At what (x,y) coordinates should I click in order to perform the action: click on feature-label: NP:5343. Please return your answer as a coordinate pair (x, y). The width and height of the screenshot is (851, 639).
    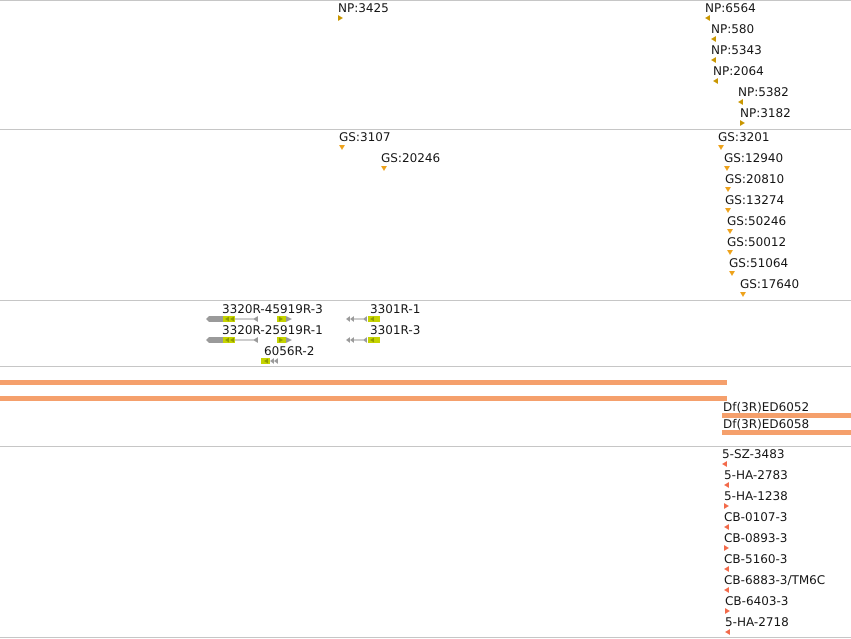
    Looking at the image, I should click on (736, 50).